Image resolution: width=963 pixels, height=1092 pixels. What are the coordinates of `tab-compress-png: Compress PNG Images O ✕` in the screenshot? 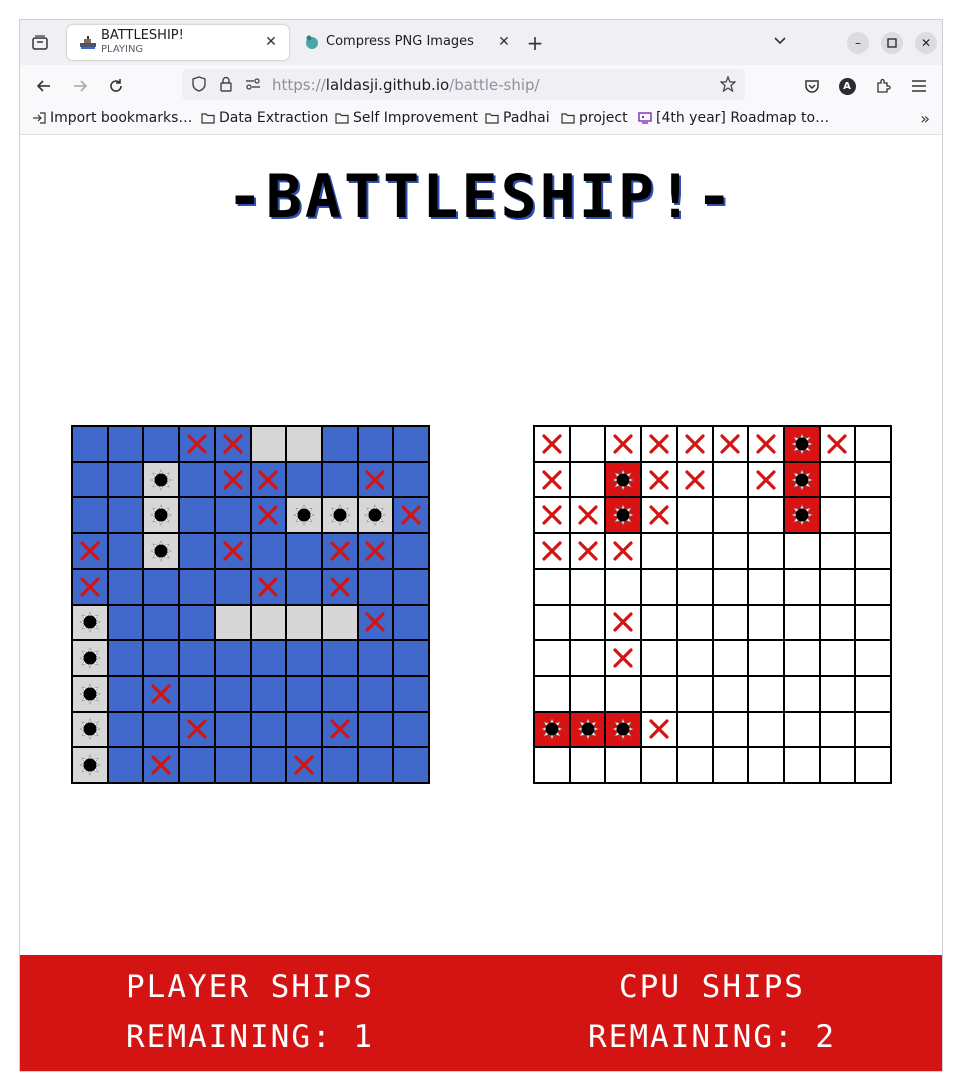 It's located at (402, 42).